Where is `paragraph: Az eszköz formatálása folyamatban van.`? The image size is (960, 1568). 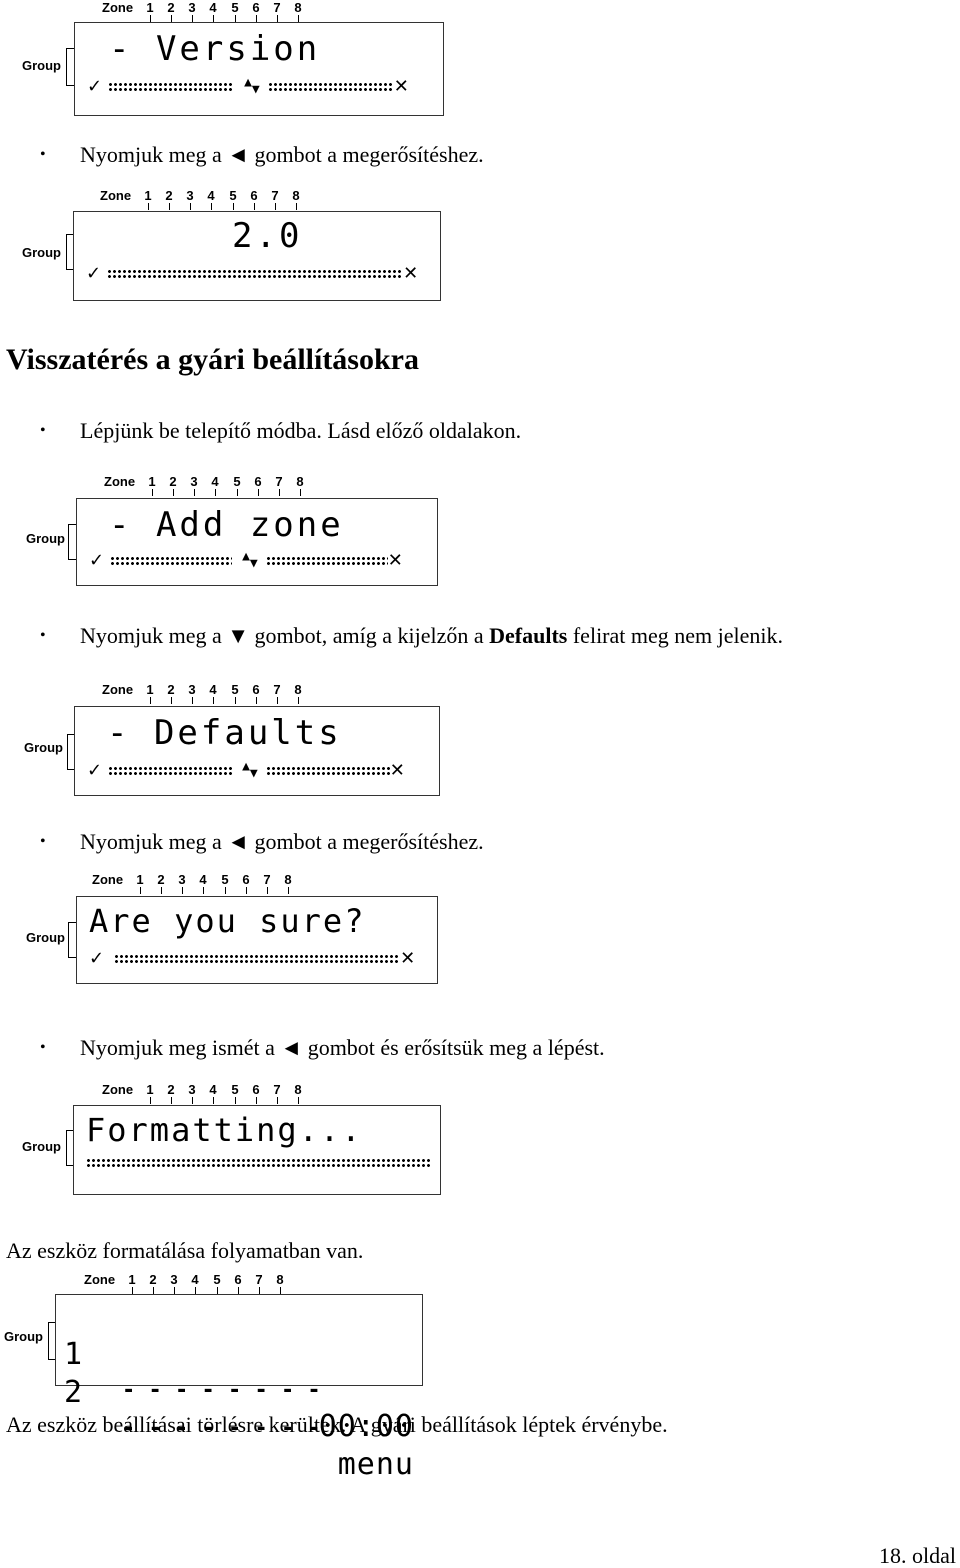 paragraph: Az eszköz formatálása folyamatban van. is located at coordinates (185, 1250).